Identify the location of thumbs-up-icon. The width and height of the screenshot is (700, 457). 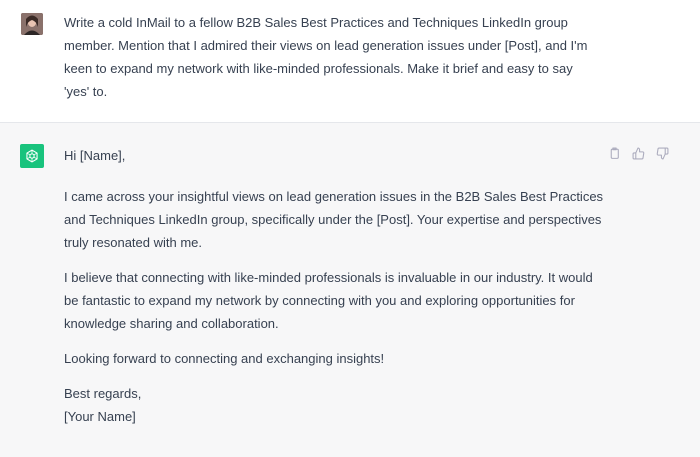
(638, 153).